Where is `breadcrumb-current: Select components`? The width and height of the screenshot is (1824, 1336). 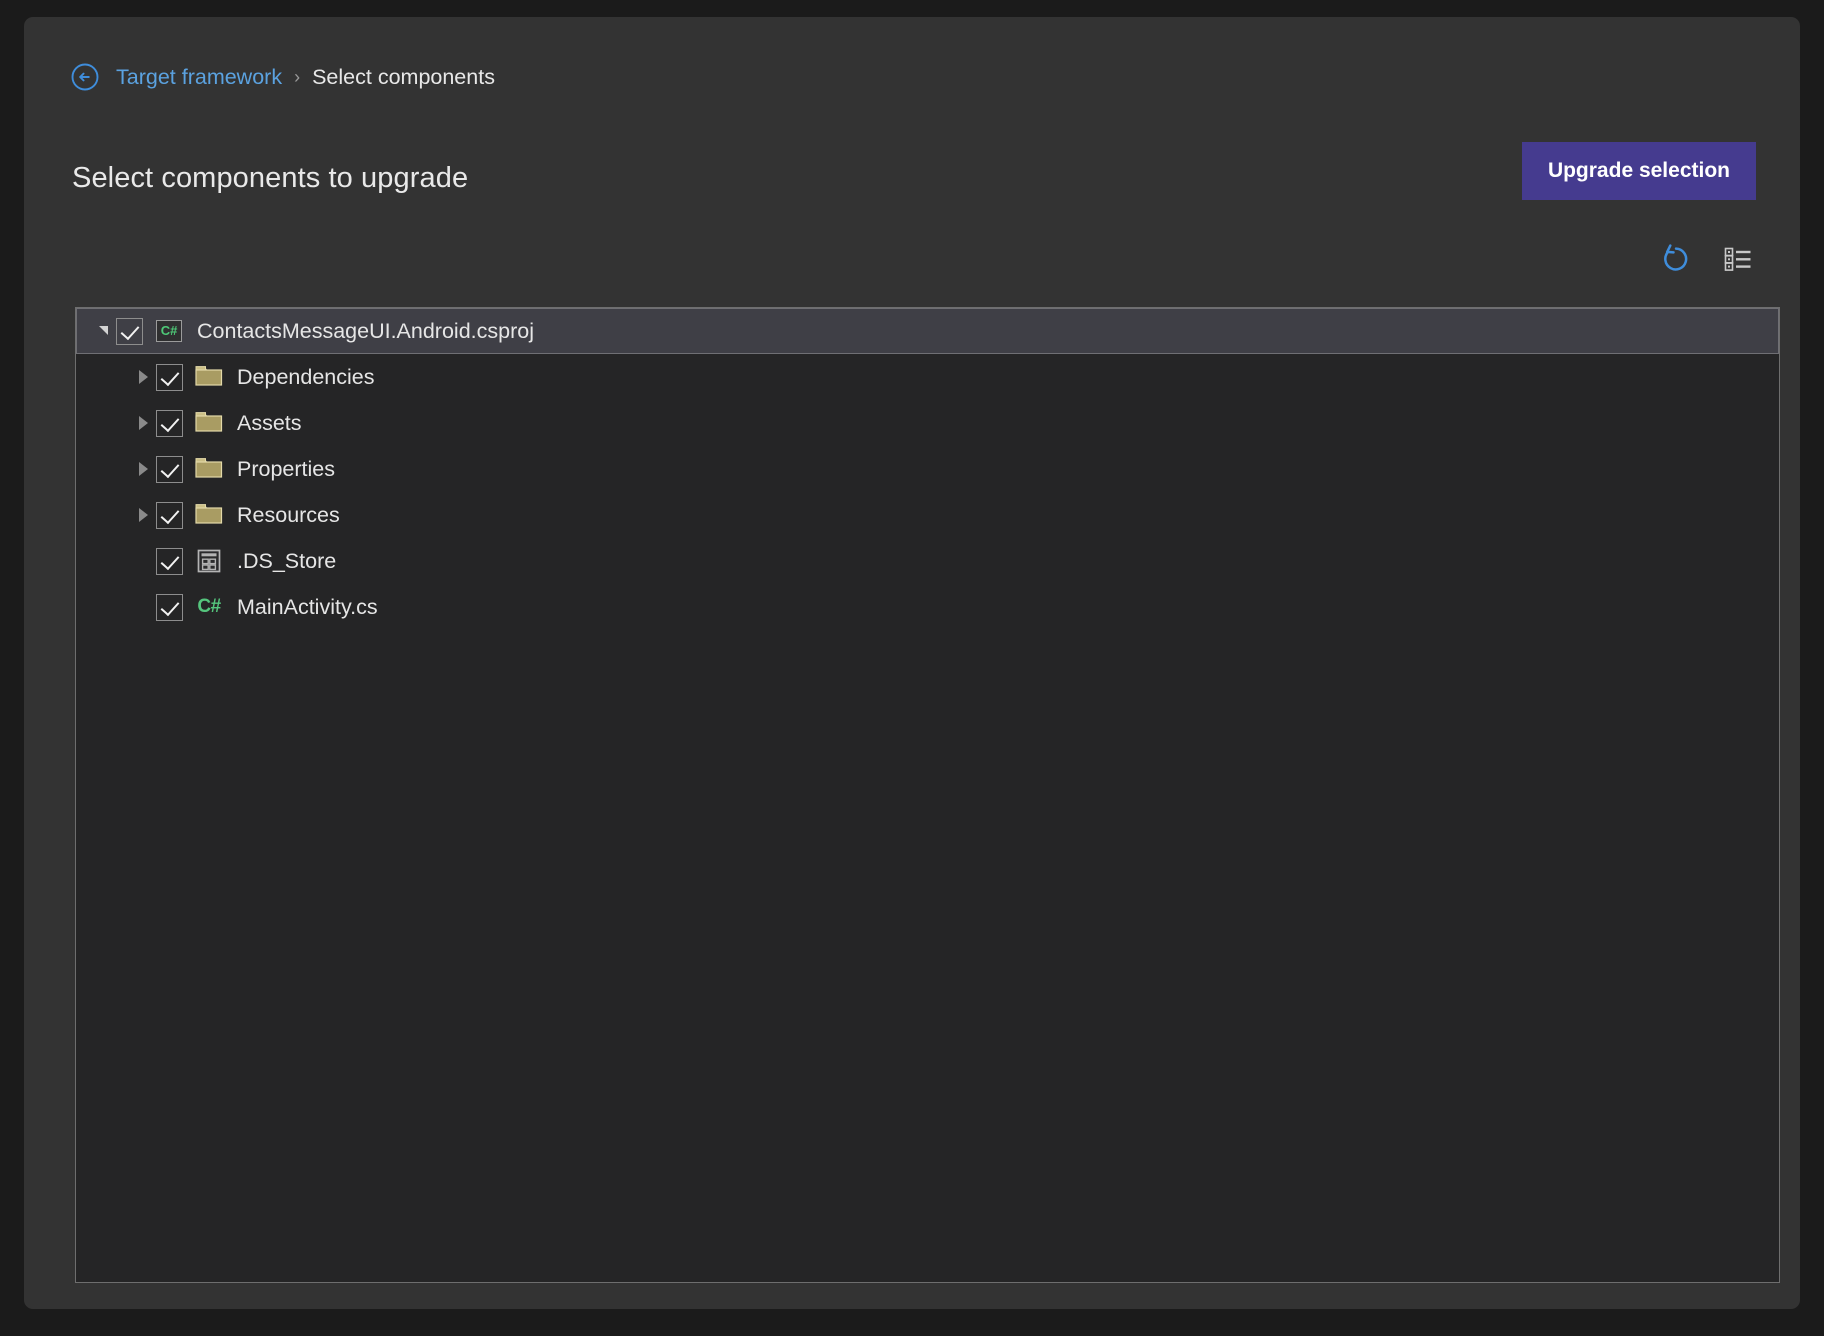
breadcrumb-current: Select components is located at coordinates (403, 76).